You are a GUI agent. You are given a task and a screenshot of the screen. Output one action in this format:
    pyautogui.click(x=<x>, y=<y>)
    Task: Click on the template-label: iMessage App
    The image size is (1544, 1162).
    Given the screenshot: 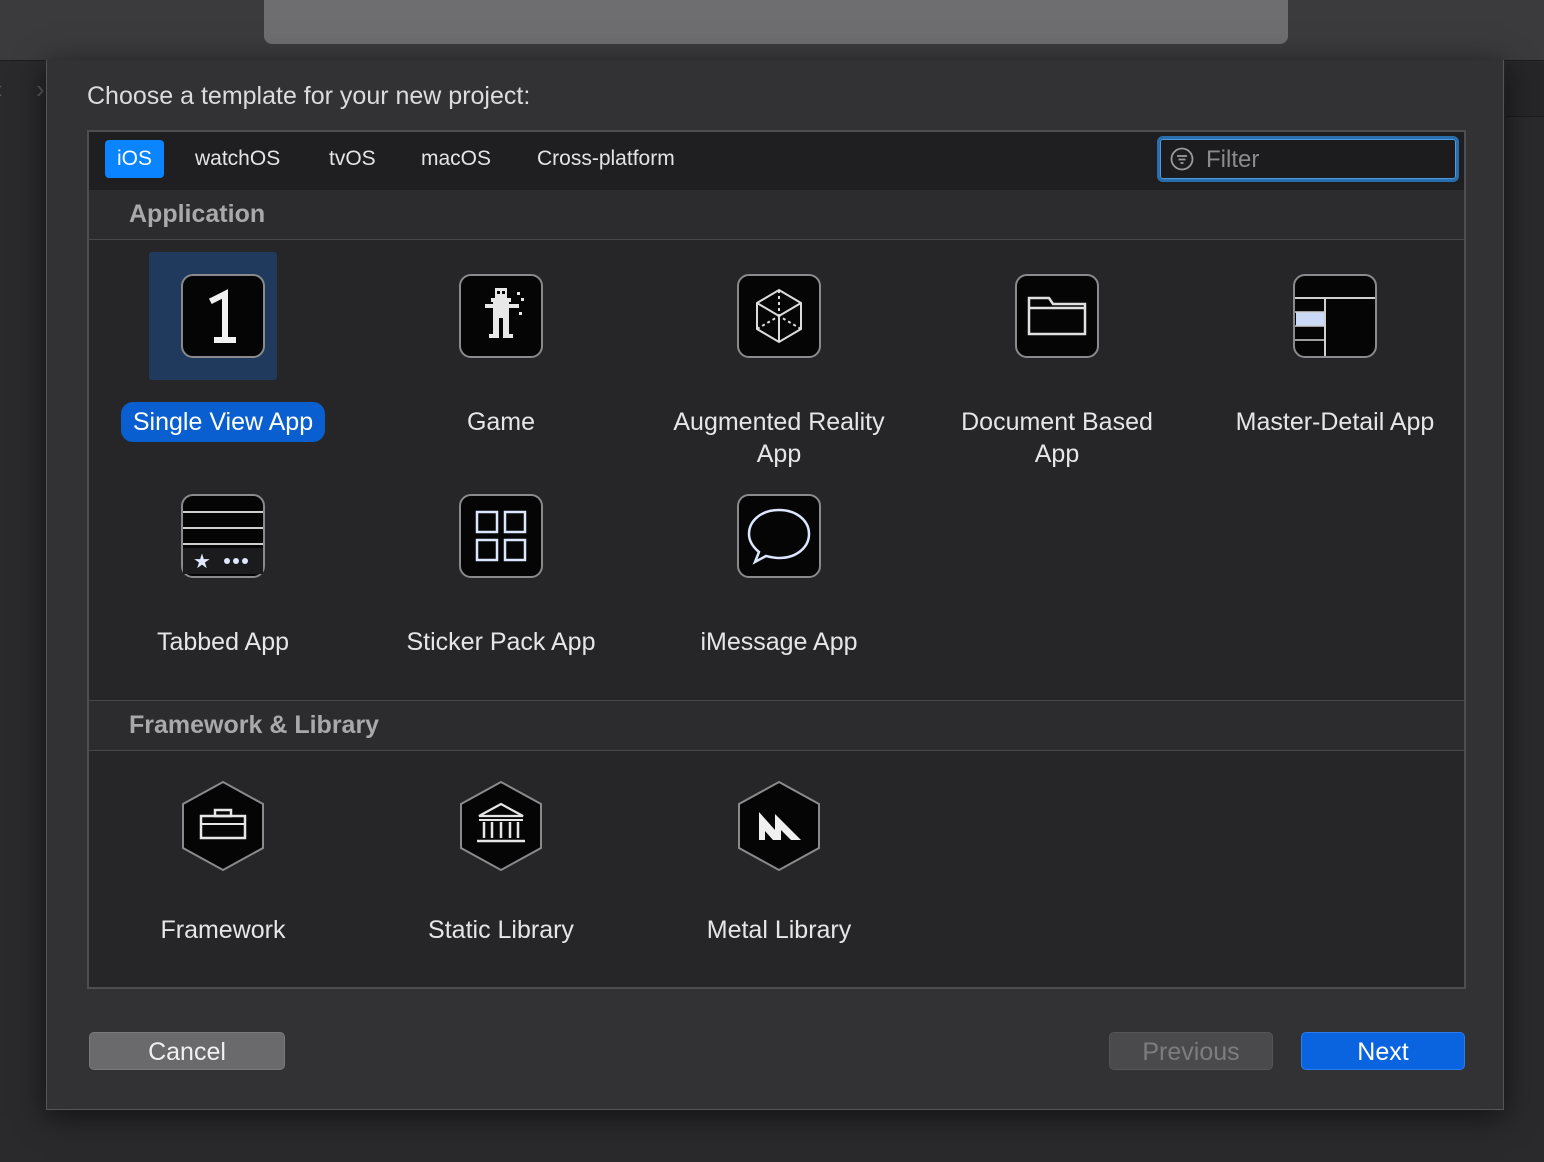 What is the action you would take?
    pyautogui.click(x=779, y=642)
    